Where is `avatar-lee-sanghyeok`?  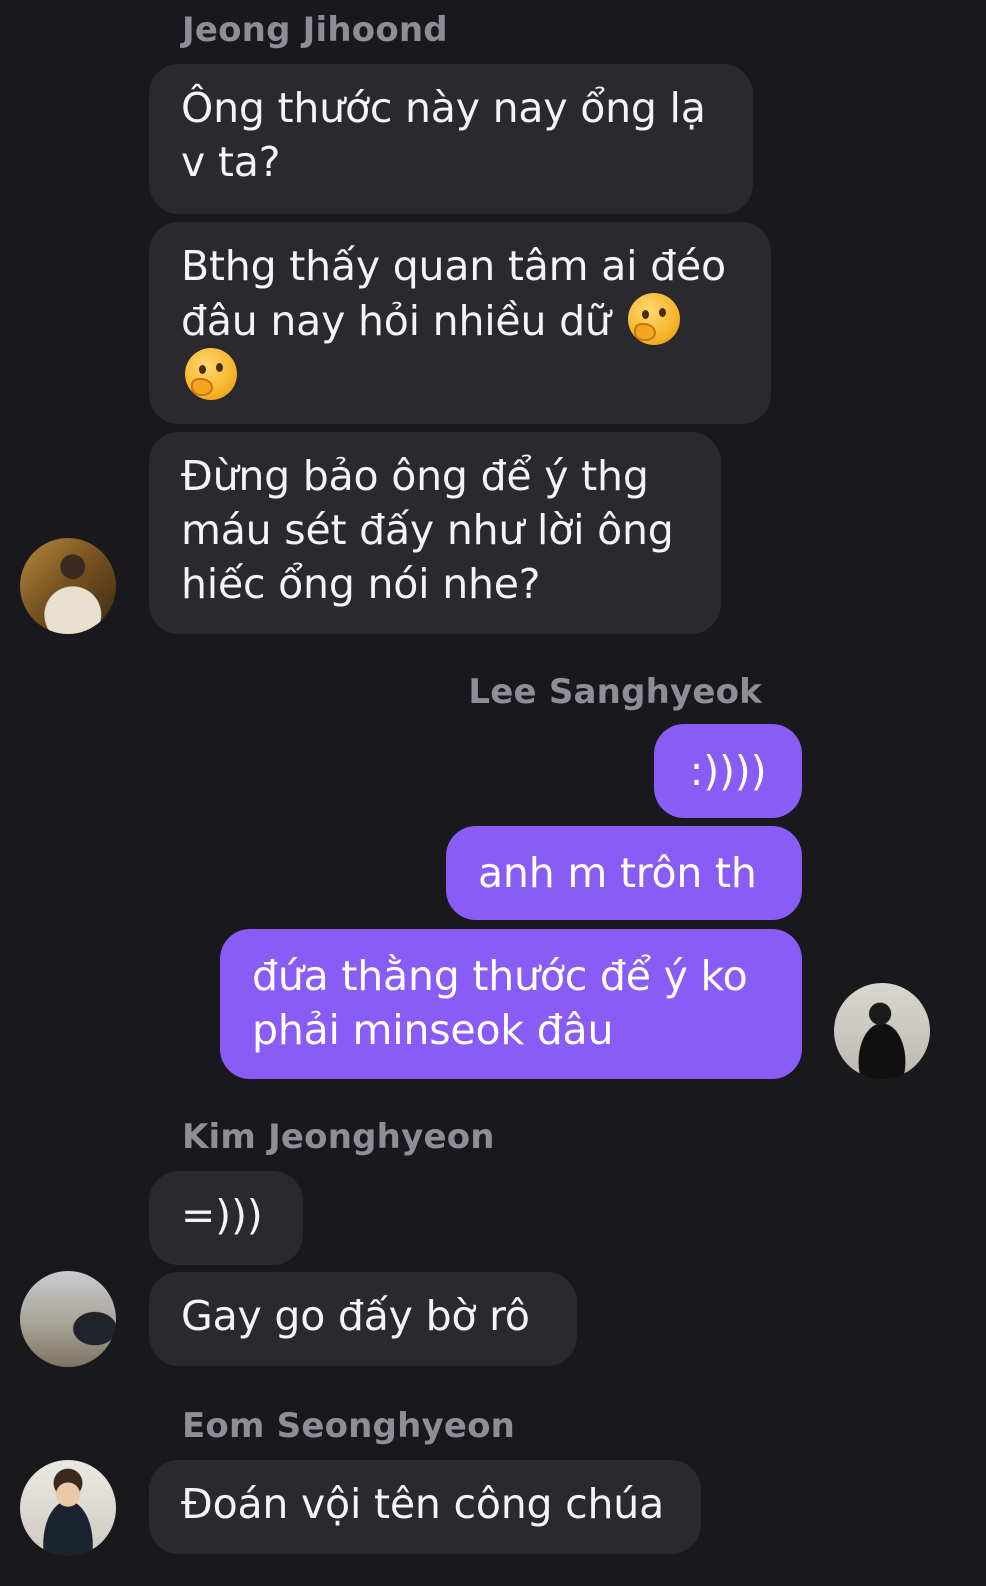 avatar-lee-sanghyeok is located at coordinates (882, 1031).